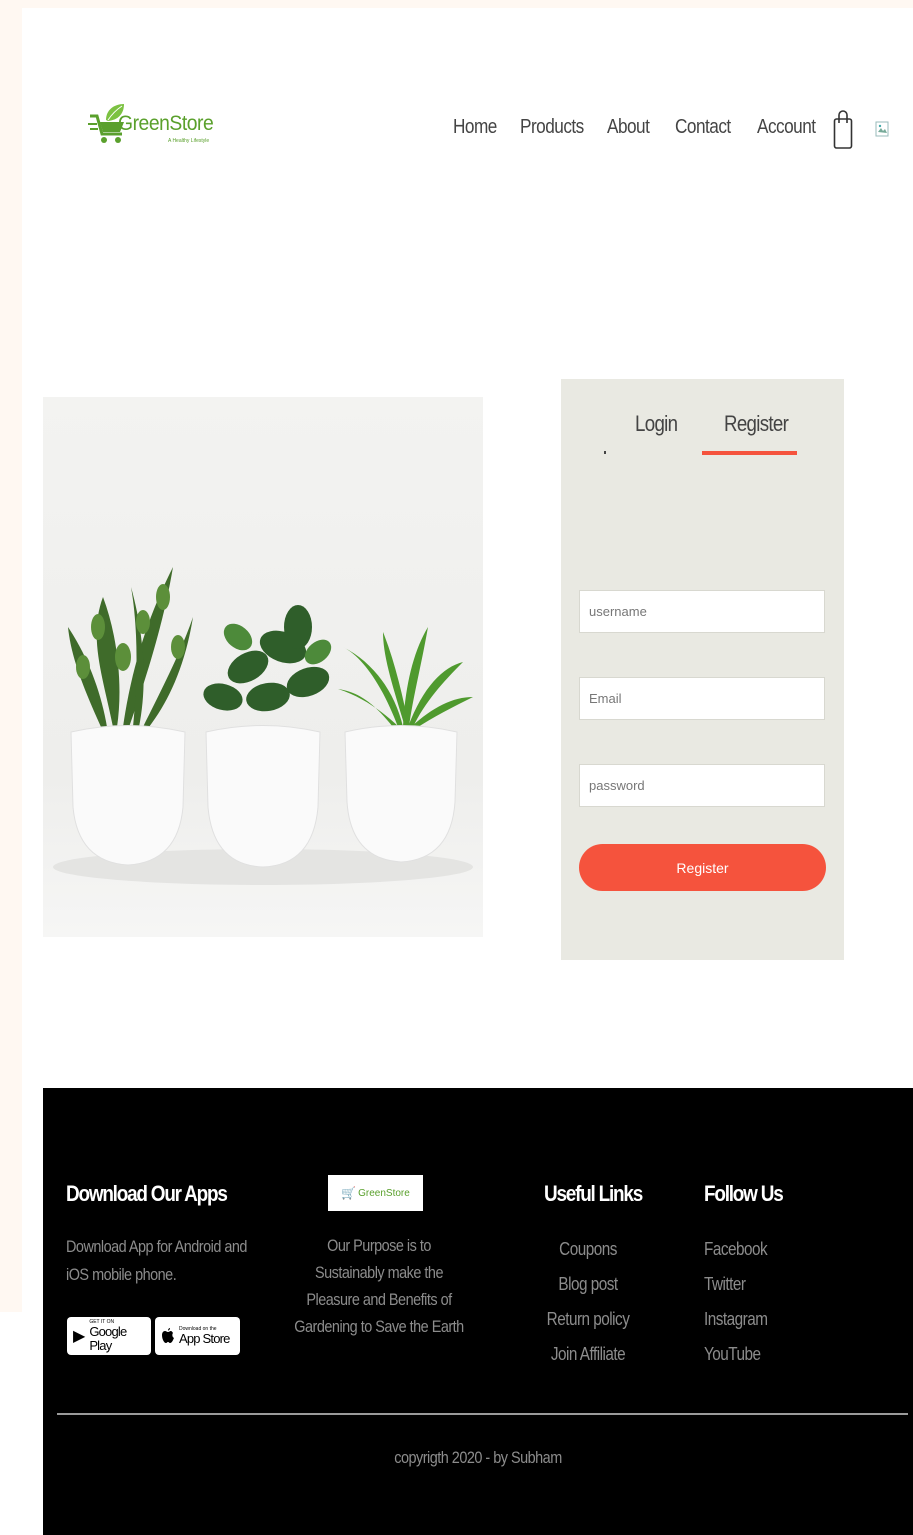  I want to click on tab-dot, so click(605, 452).